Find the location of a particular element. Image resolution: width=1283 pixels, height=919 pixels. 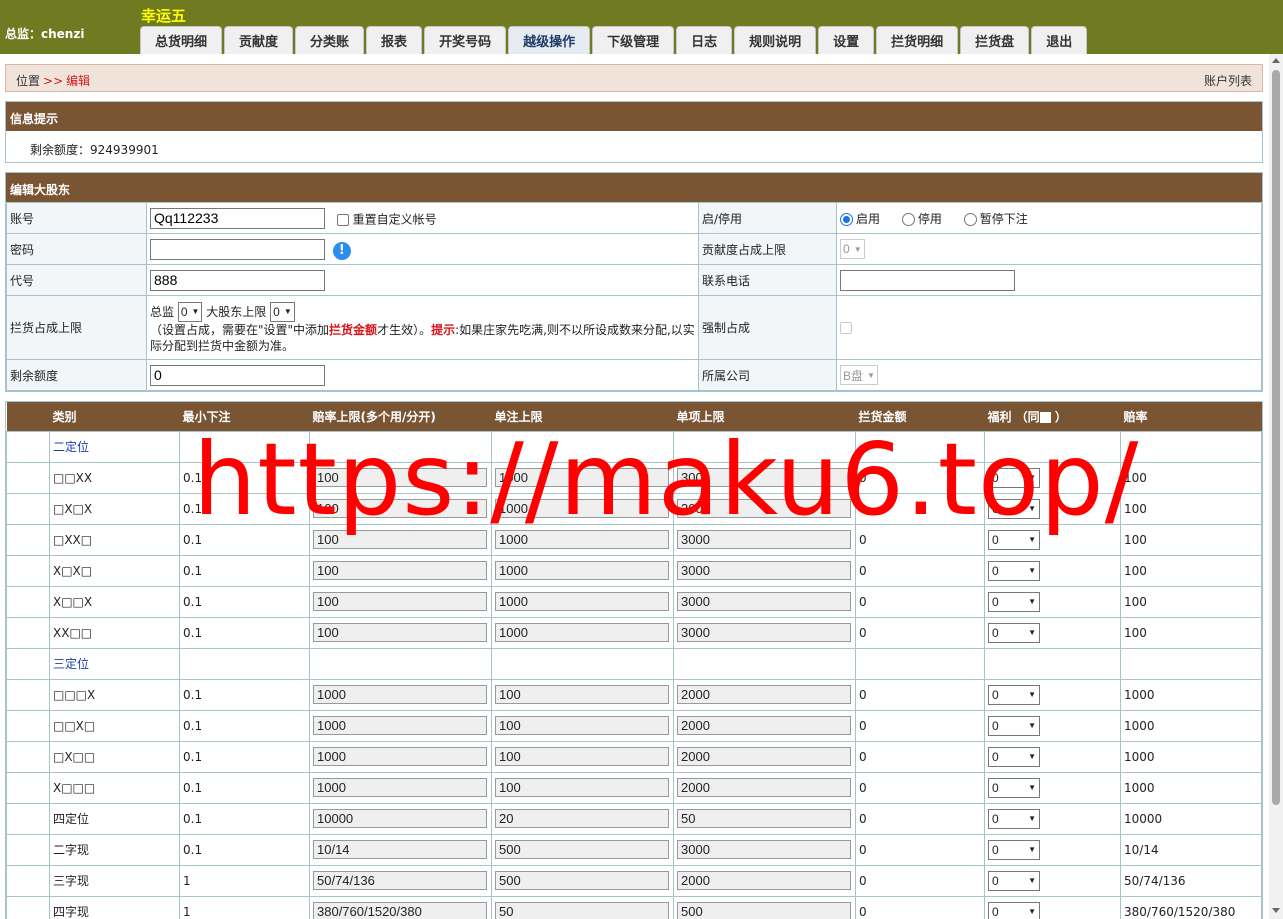

tab-1: 贡献度 is located at coordinates (259, 40).